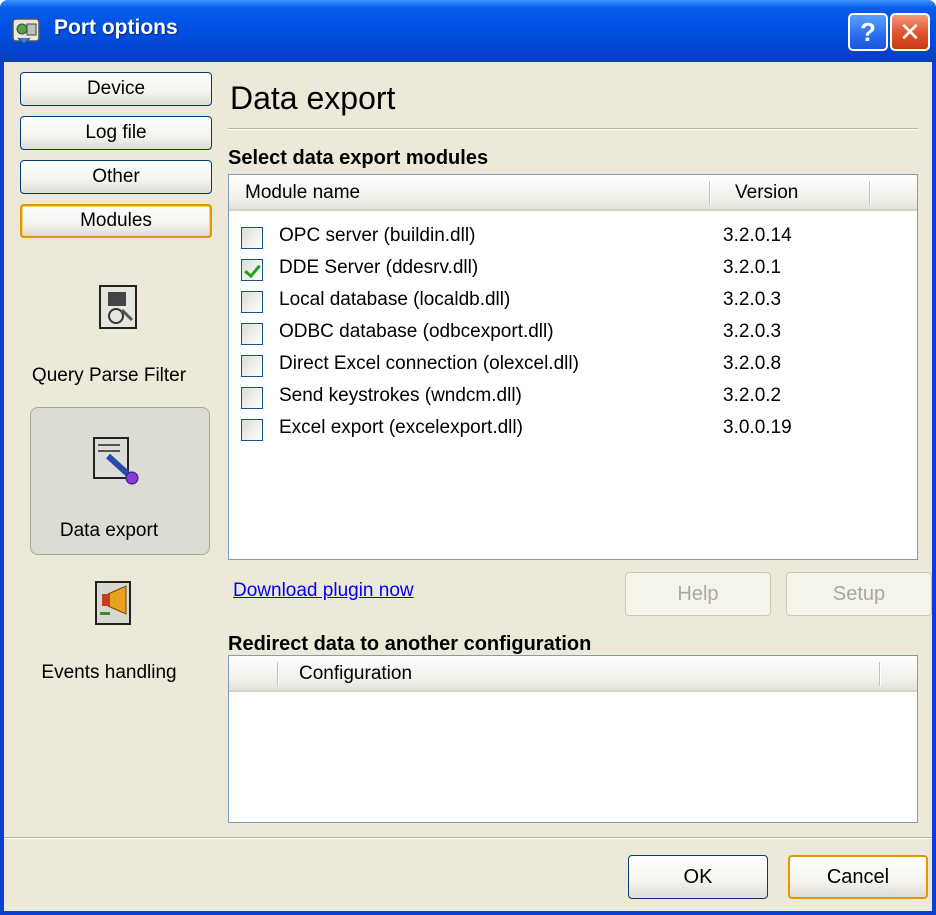 This screenshot has height=915, width=936. I want to click on data-export-icon, so click(116, 460).